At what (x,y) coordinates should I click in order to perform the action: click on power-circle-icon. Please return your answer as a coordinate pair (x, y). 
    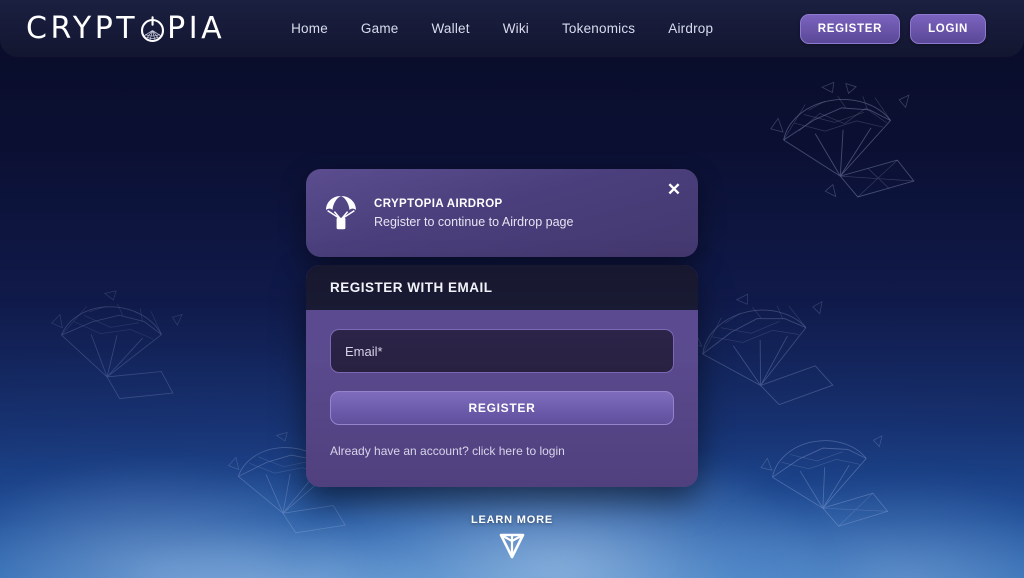
    Looking at the image, I should click on (152, 29).